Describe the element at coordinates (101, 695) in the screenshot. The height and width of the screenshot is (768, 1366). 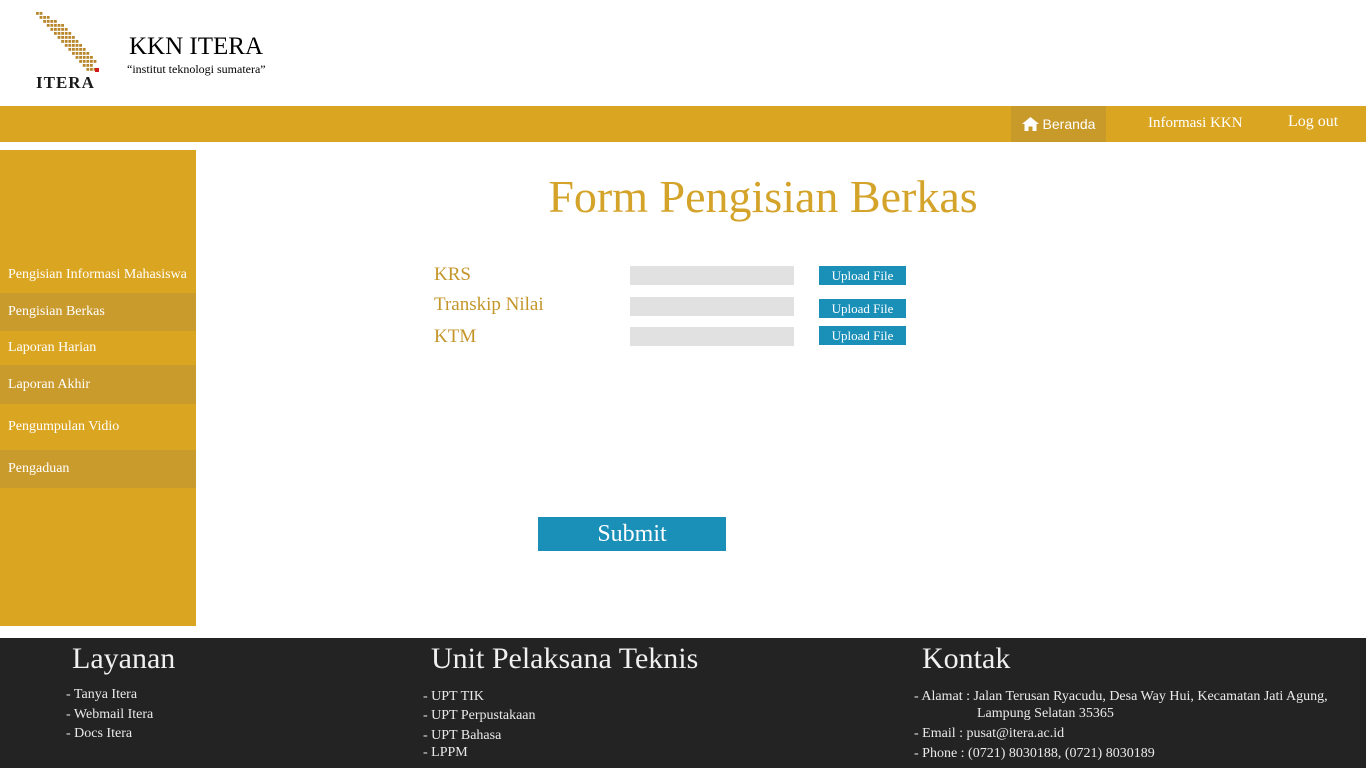
I see `footer-link-tanya-itera: - Tanya Itera` at that location.